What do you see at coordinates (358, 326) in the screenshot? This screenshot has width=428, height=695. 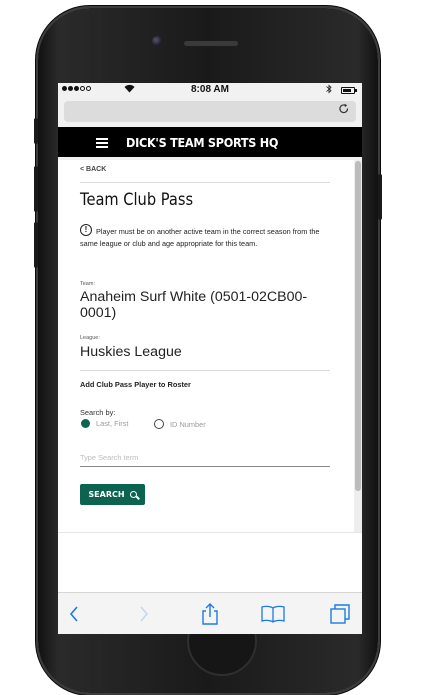 I see `scrollbar-thumb` at bounding box center [358, 326].